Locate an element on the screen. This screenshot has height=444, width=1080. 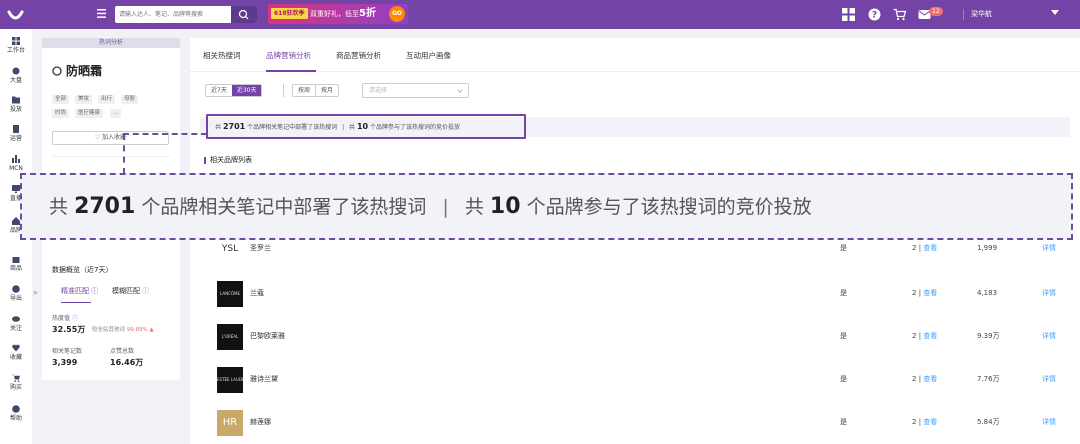
by-month-button: 按月 is located at coordinates (326, 90).